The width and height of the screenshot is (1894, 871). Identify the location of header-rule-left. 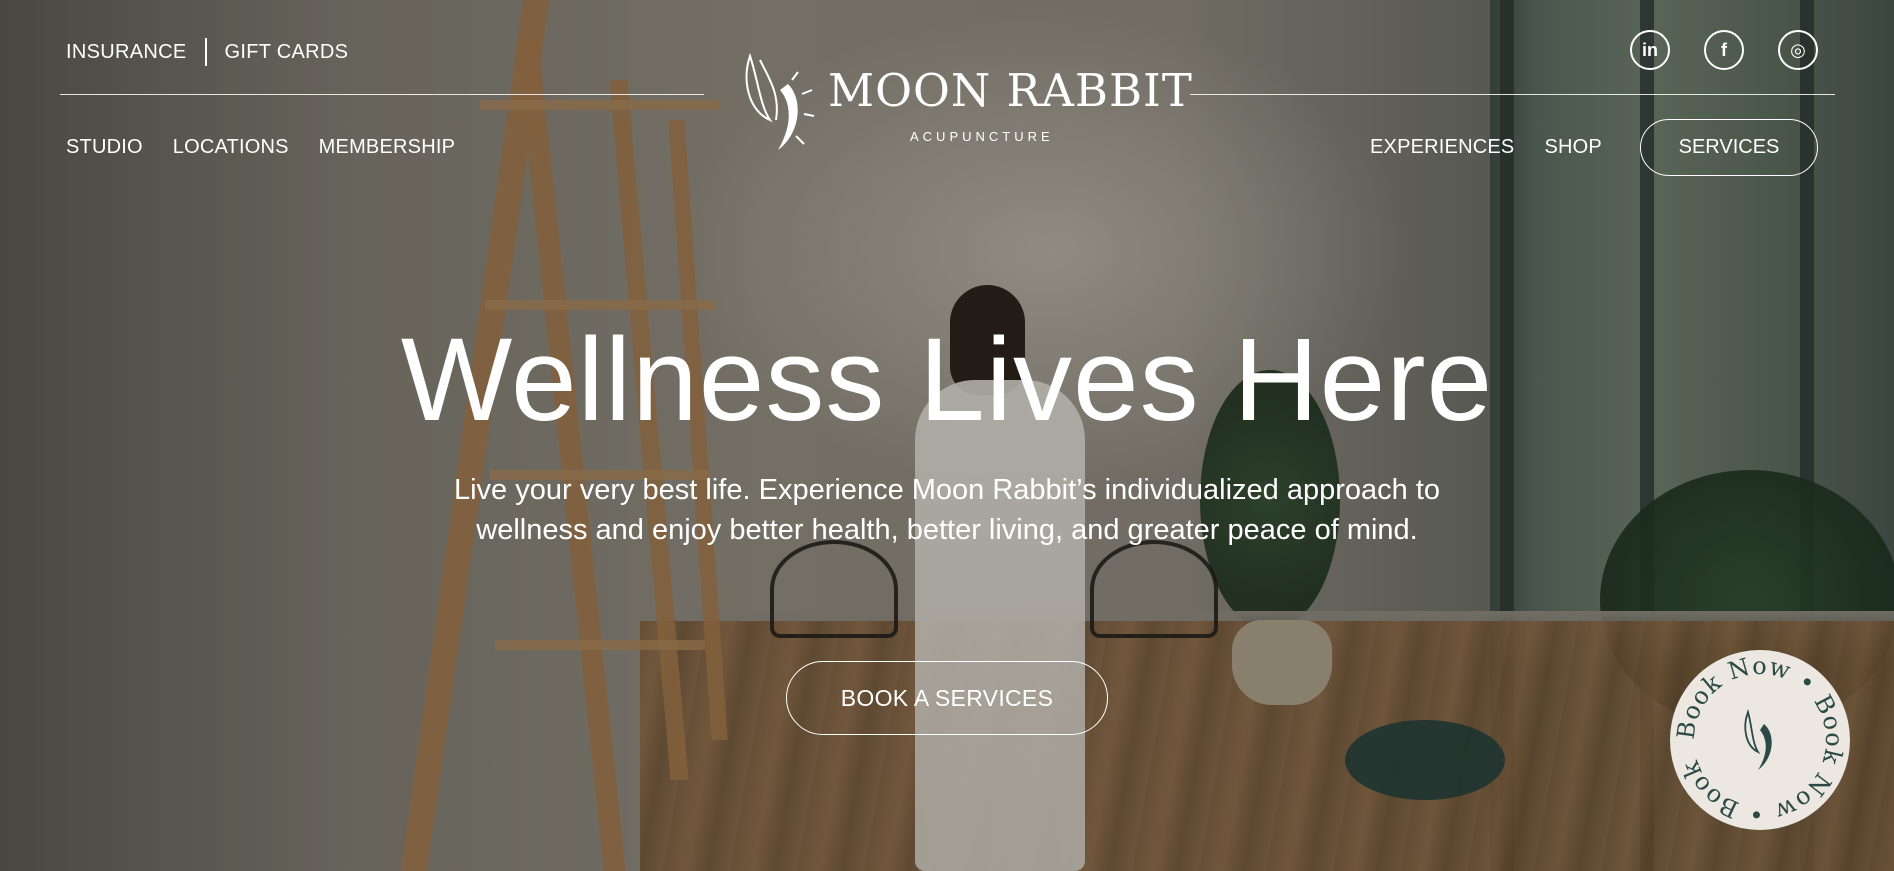
(382, 94).